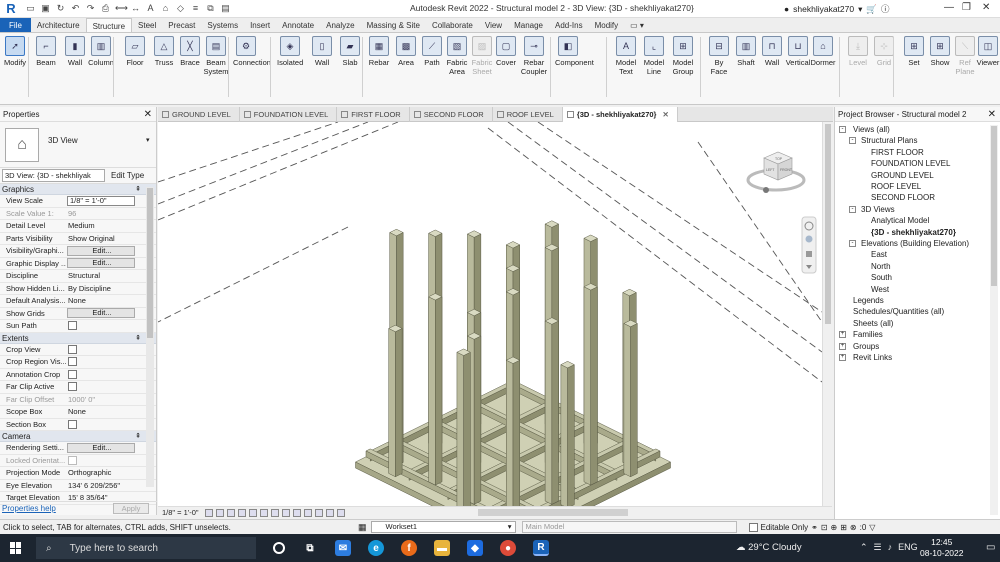 The width and height of the screenshot is (1000, 562). Describe the element at coordinates (199, 114) in the screenshot. I see `view-tab-ground-level: GROUND LEVEL` at that location.